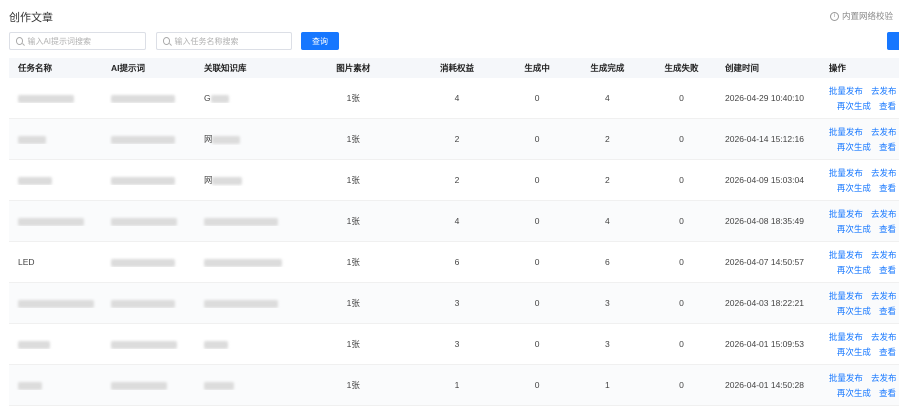 The image size is (899, 412). Describe the element at coordinates (353, 68) in the screenshot. I see `header-image-assets: 图片素材` at that location.